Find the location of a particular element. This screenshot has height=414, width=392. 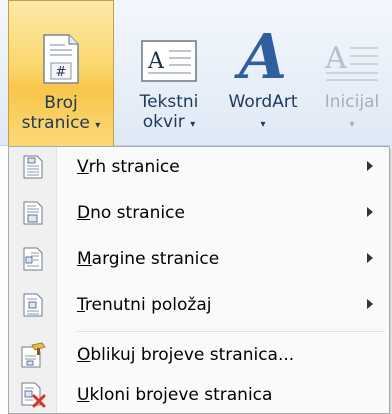

wordart-button: A WordArt ▾ is located at coordinates (263, 73).